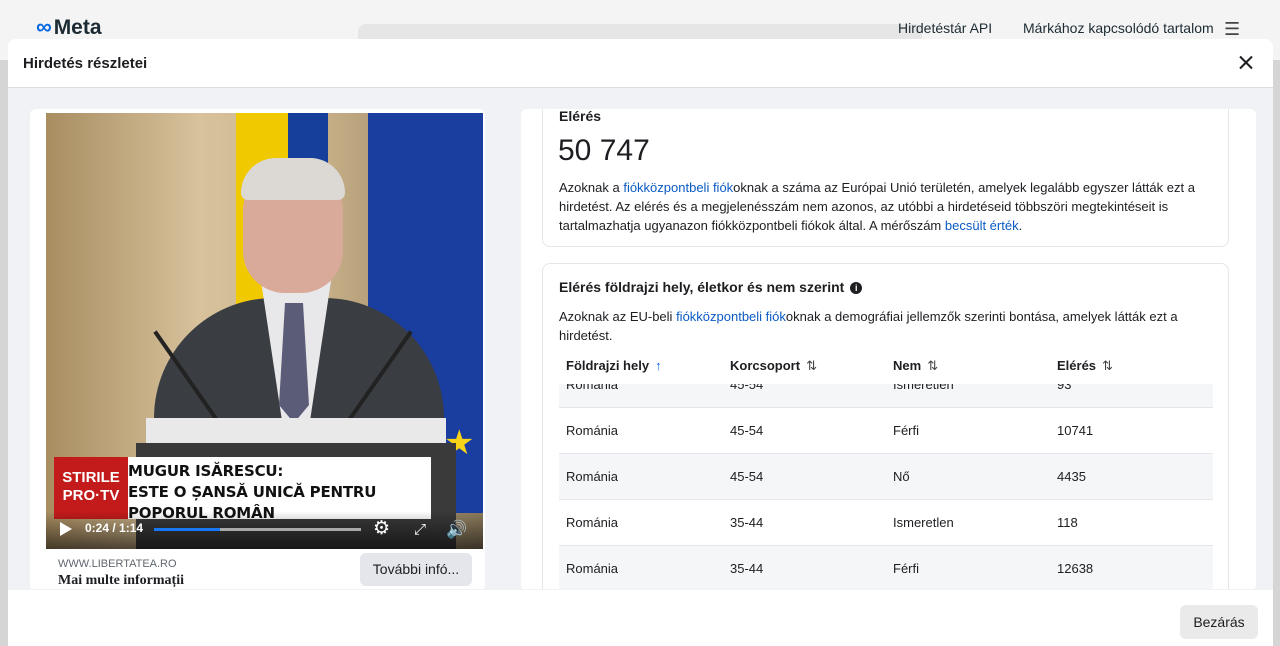 This screenshot has width=1280, height=646. Describe the element at coordinates (1246, 63) in the screenshot. I see `close-icon` at that location.